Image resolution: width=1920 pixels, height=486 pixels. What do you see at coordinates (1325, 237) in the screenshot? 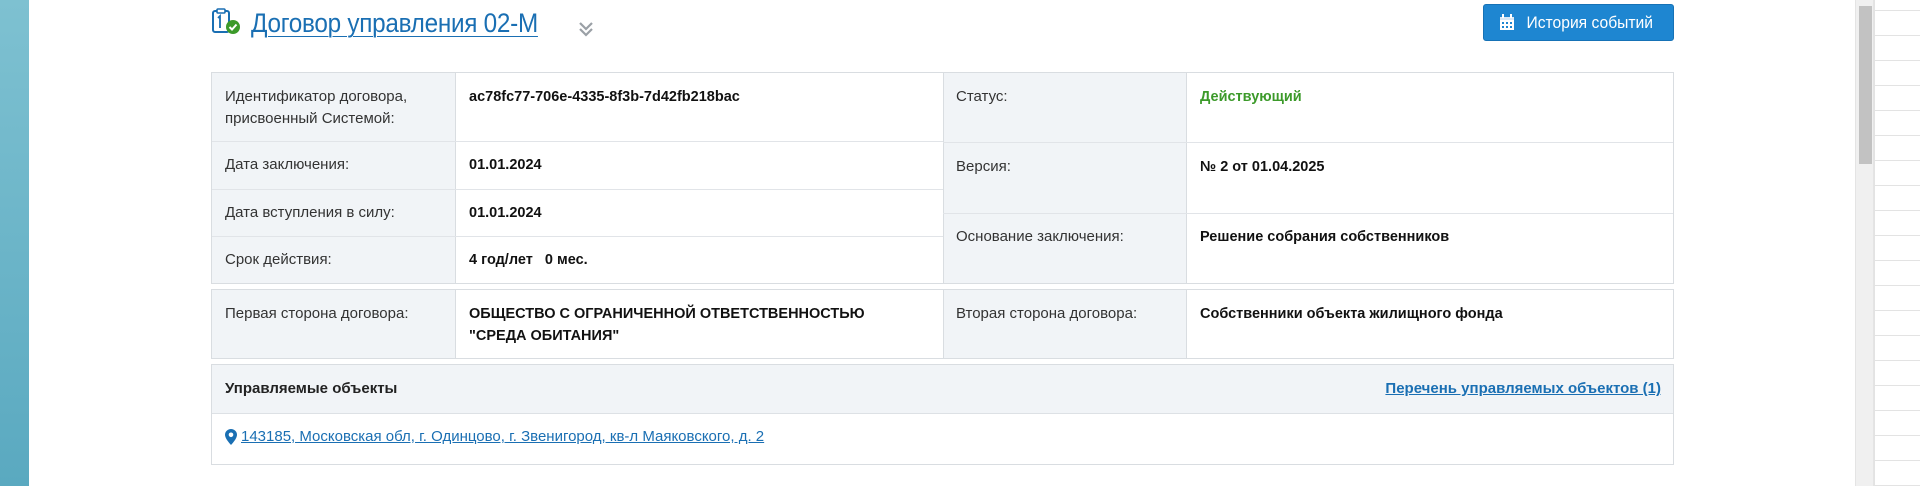
I see `basis-value: Решение собрания собственников` at bounding box center [1325, 237].